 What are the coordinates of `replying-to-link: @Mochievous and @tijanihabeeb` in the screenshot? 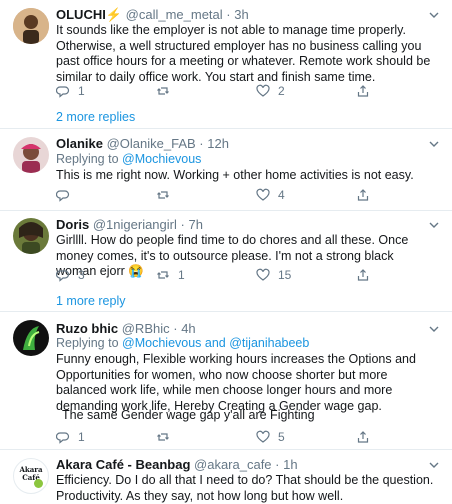 It's located at (215, 343).